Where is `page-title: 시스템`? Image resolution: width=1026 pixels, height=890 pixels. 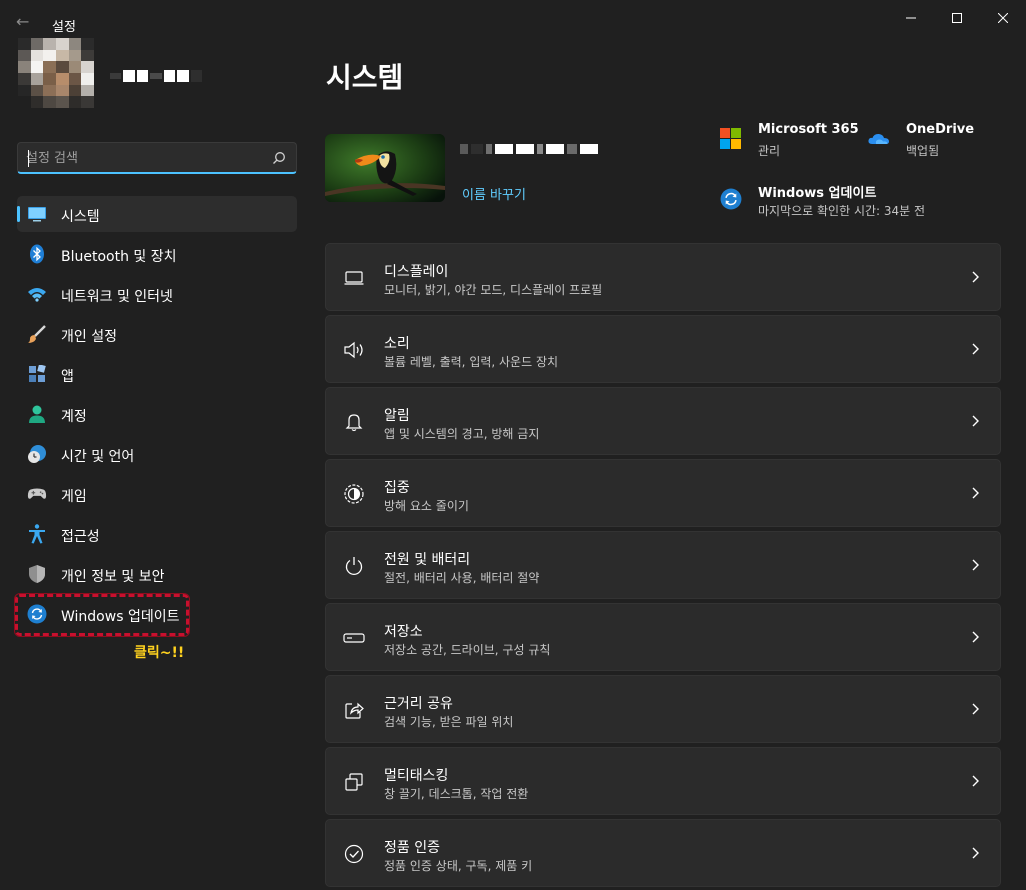
page-title: 시스템 is located at coordinates (365, 77).